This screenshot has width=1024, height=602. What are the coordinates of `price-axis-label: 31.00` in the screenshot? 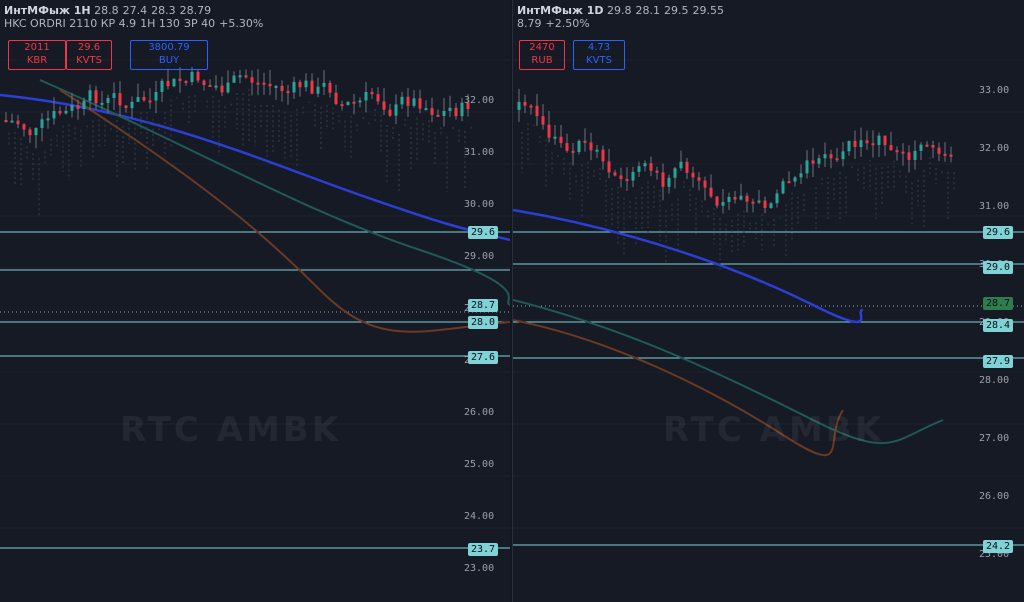 It's located at (479, 152).